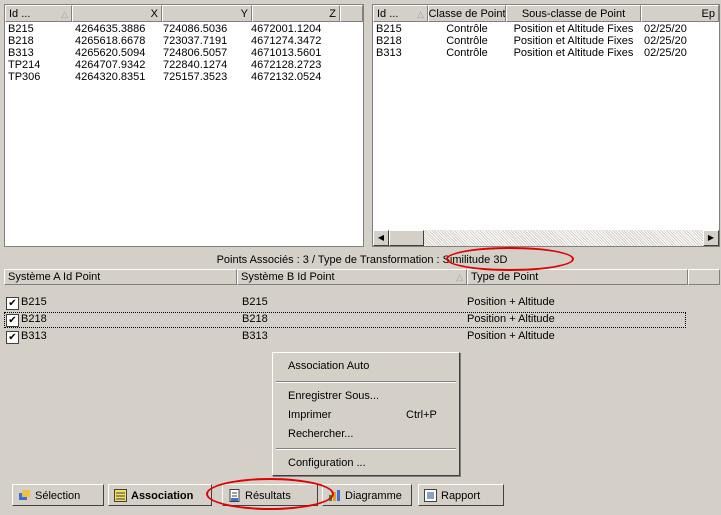 The height and width of the screenshot is (515, 721). What do you see at coordinates (195, 65) in the screenshot?
I see `cell-y: 722840.1274` at bounding box center [195, 65].